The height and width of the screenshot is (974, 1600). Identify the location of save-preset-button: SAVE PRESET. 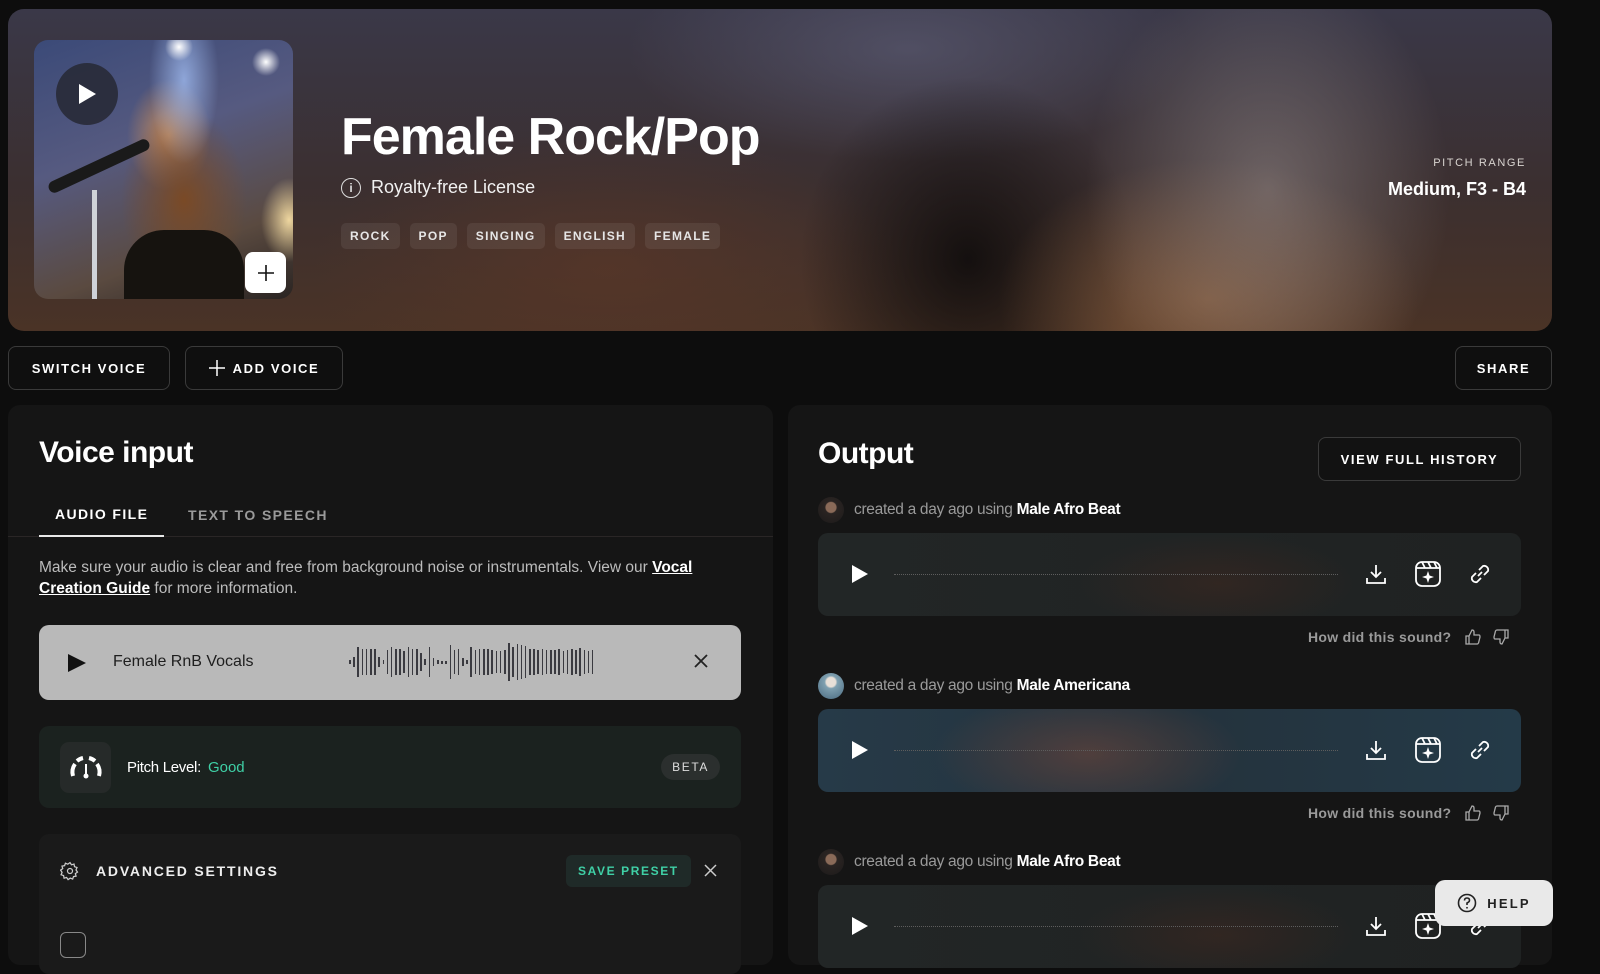
(628, 871).